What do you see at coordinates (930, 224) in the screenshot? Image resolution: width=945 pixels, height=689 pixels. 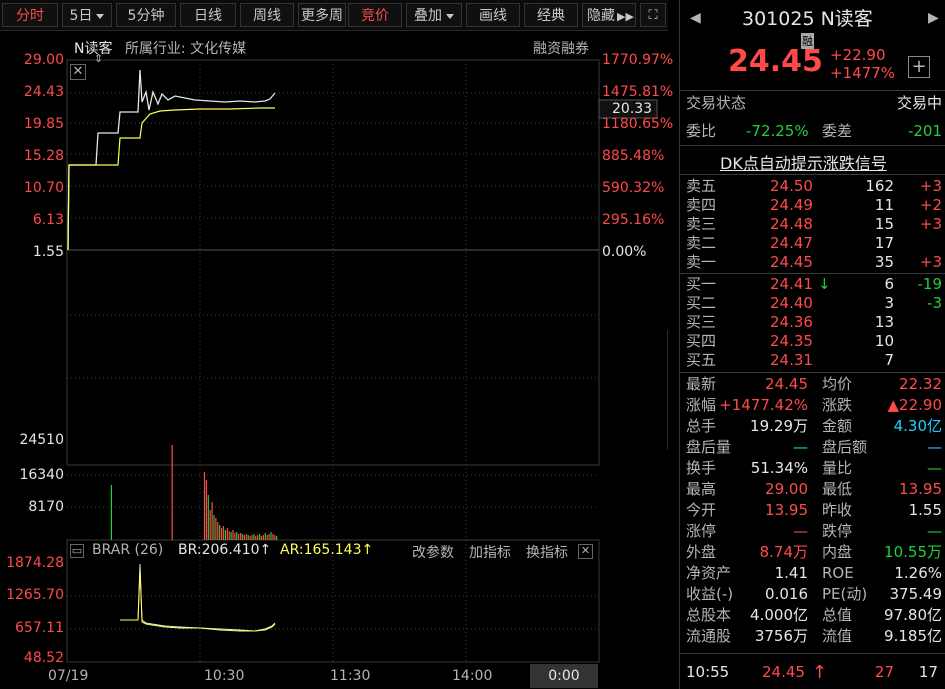 I see `ask-change: +3` at bounding box center [930, 224].